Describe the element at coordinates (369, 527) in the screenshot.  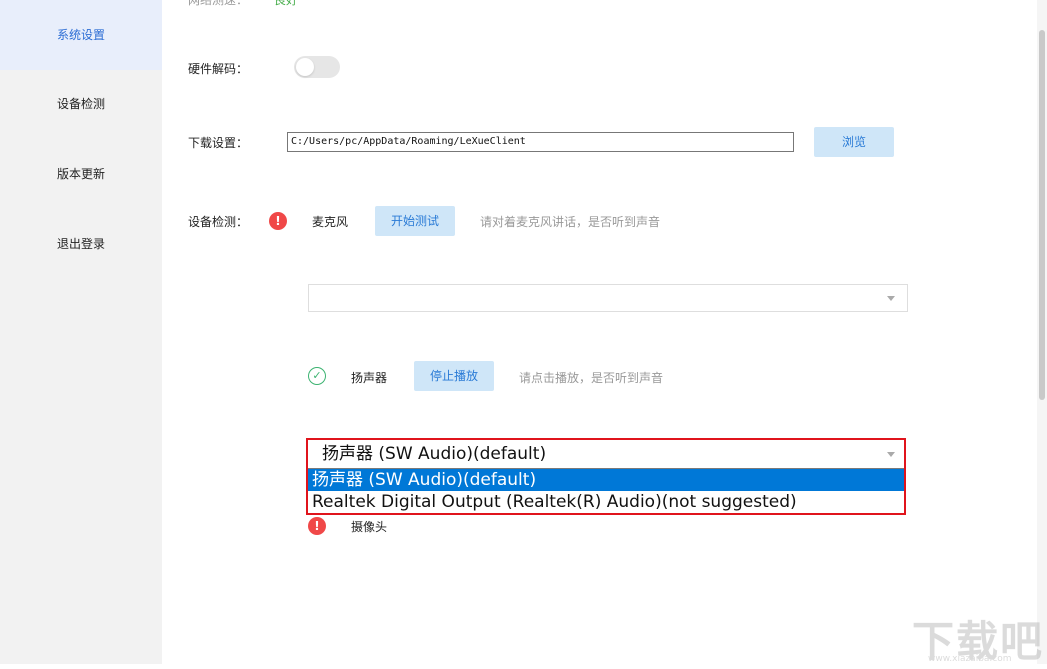
I see `camera-label: 摄像头` at that location.